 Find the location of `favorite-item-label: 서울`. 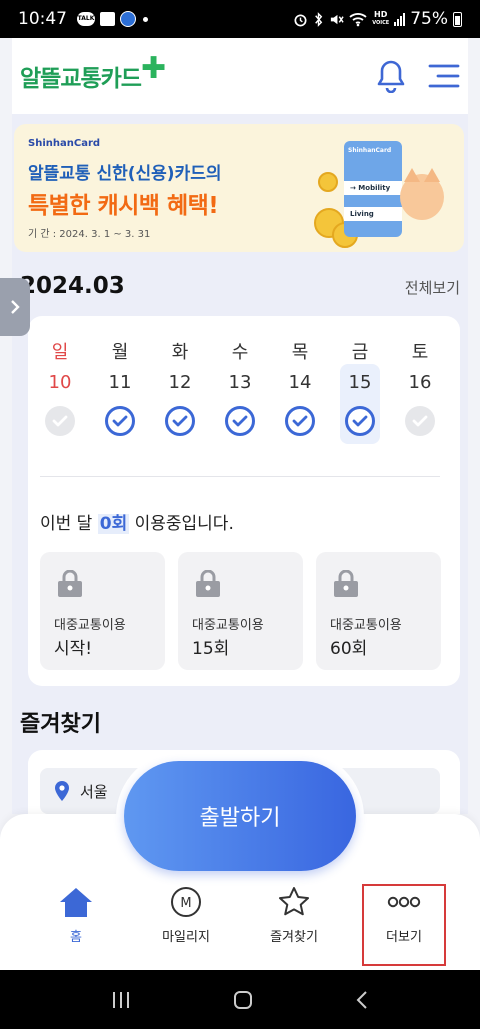

favorite-item-label: 서울 is located at coordinates (94, 791).